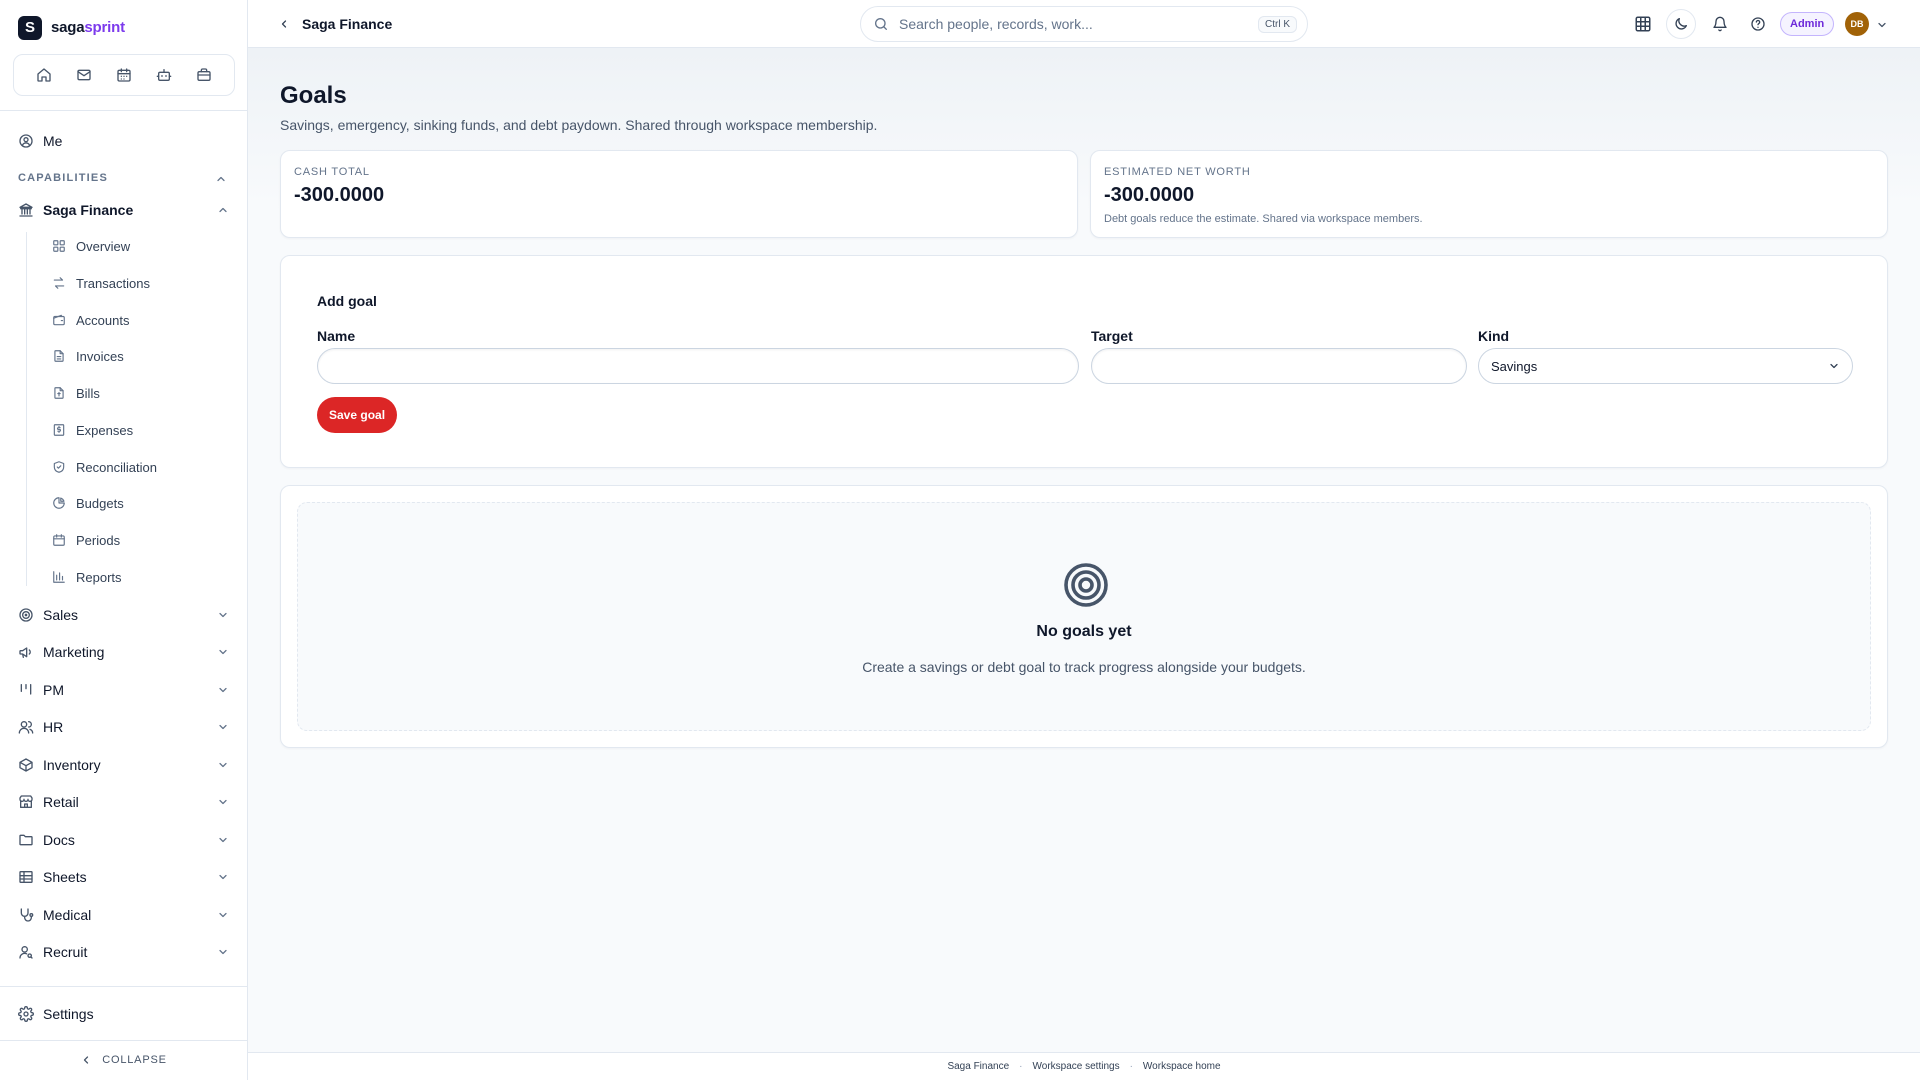 This screenshot has width=1920, height=1080. I want to click on users-icon, so click(26, 727).